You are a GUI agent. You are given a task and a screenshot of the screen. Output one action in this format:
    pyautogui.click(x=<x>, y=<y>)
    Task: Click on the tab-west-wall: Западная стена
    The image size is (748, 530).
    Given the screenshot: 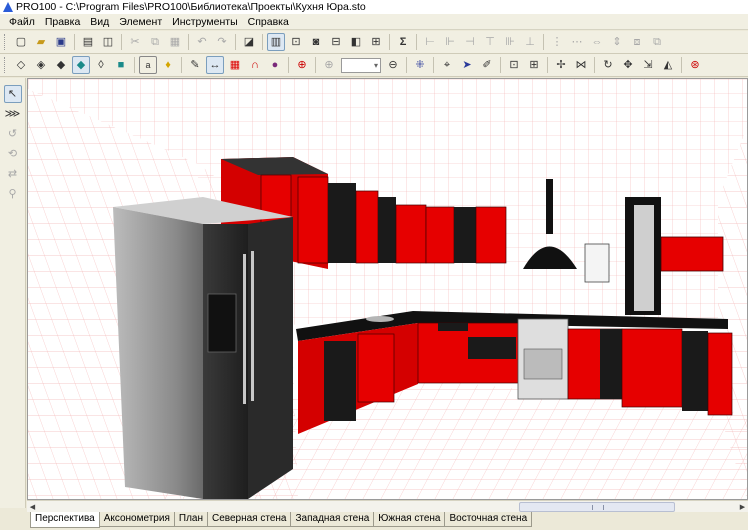 What is the action you would take?
    pyautogui.click(x=332, y=519)
    